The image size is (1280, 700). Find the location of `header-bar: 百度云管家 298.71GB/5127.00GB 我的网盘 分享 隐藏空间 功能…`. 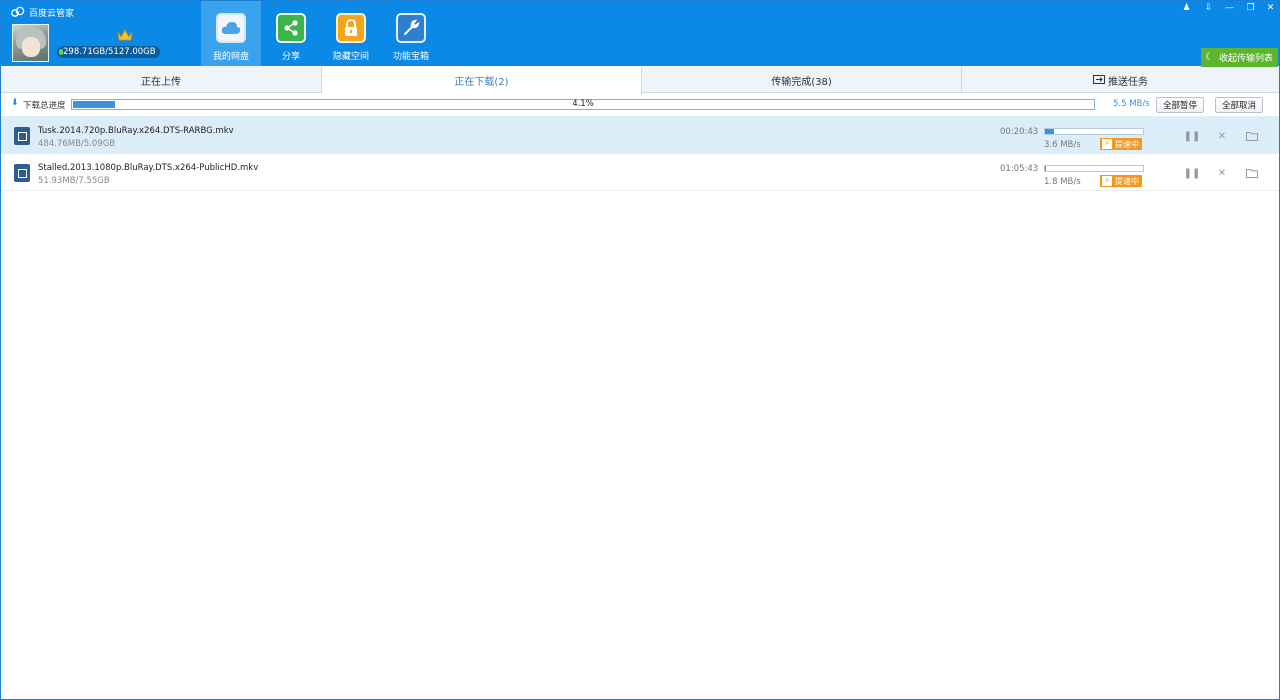

header-bar: 百度云管家 298.71GB/5127.00GB 我的网盘 分享 隐藏空间 功能… is located at coordinates (640, 34).